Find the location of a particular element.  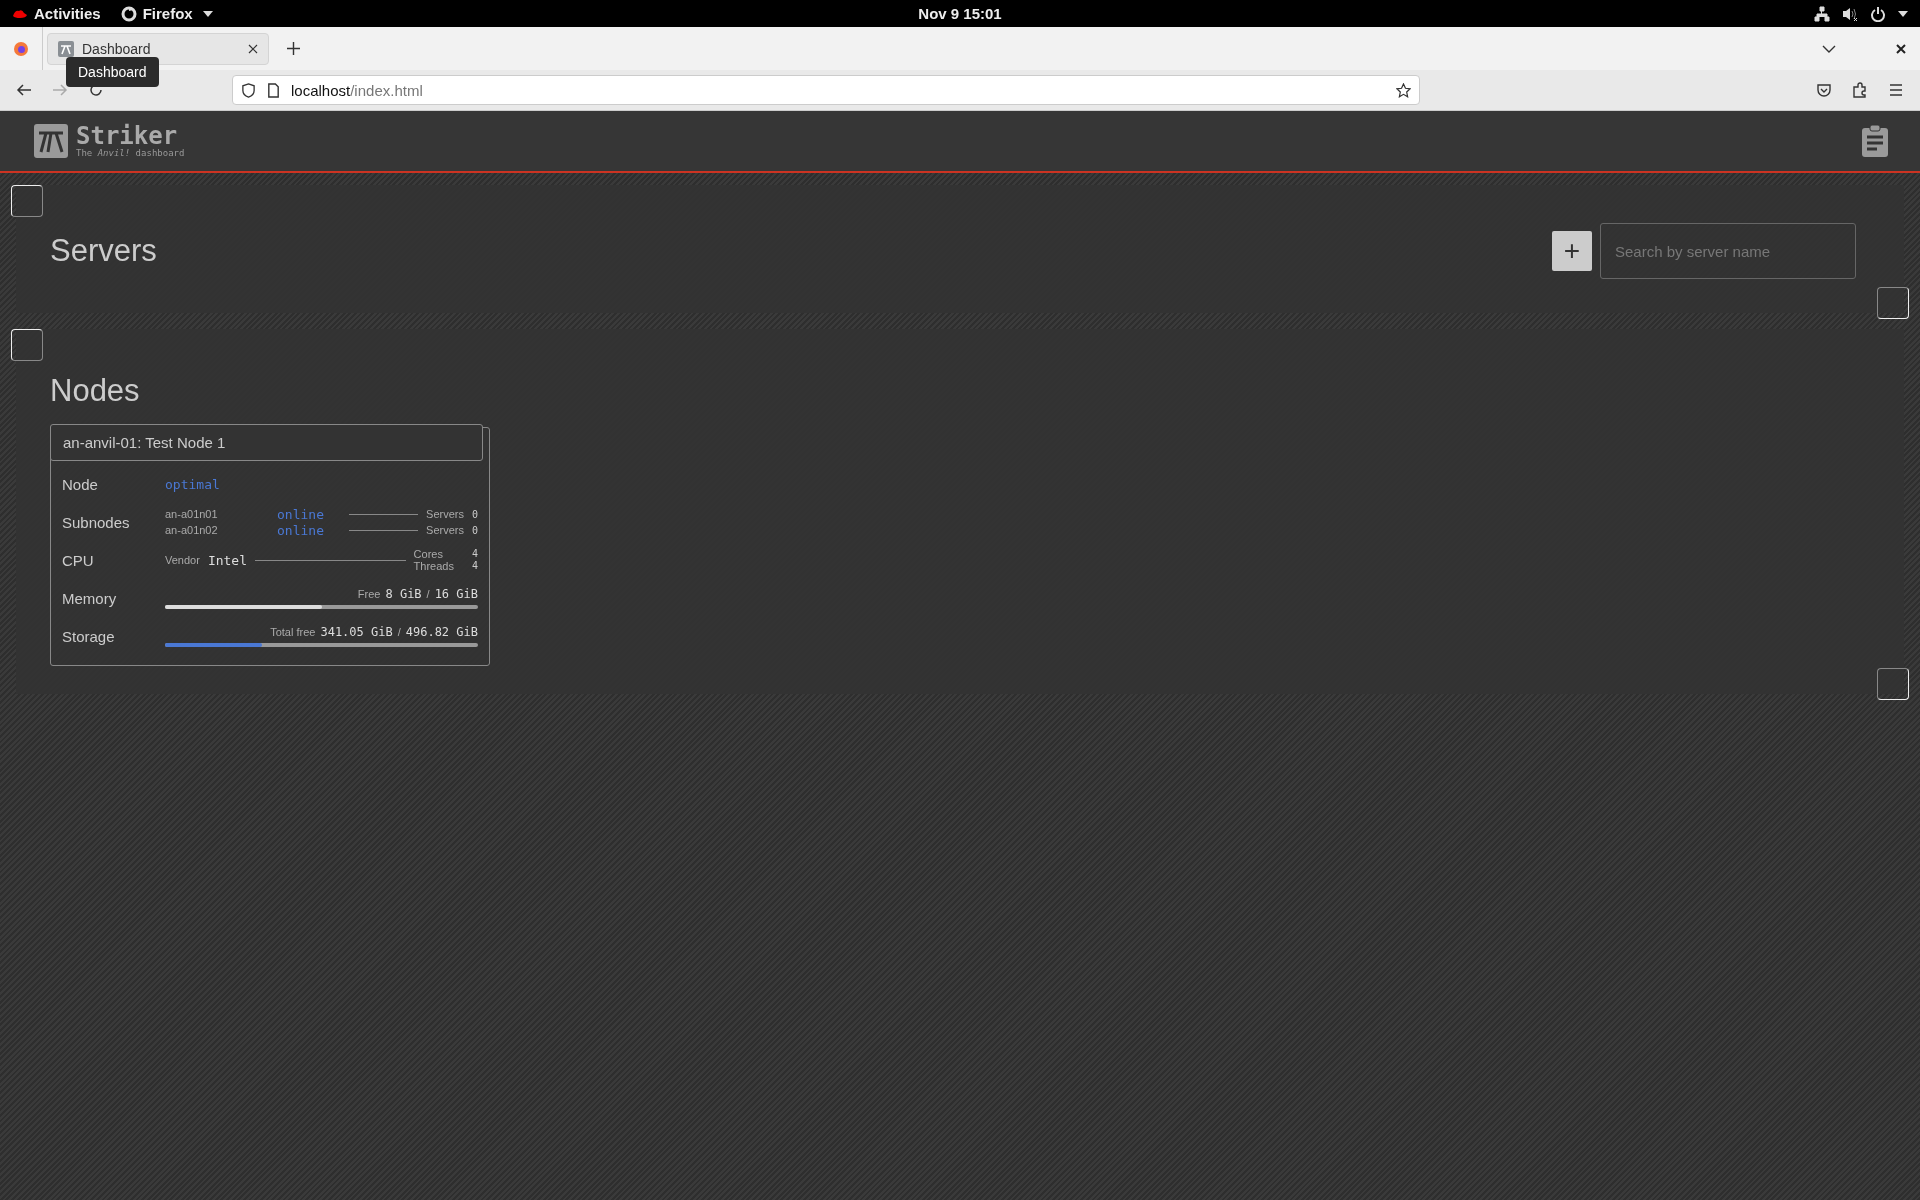

subnode-name: an-a01n01 is located at coordinates (192, 514).